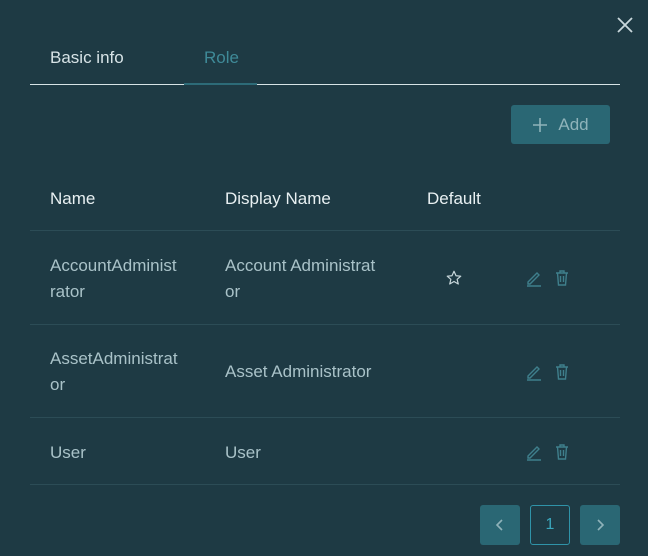 The height and width of the screenshot is (556, 648). Describe the element at coordinates (325, 484) in the screenshot. I see `table-bottom-border` at that location.